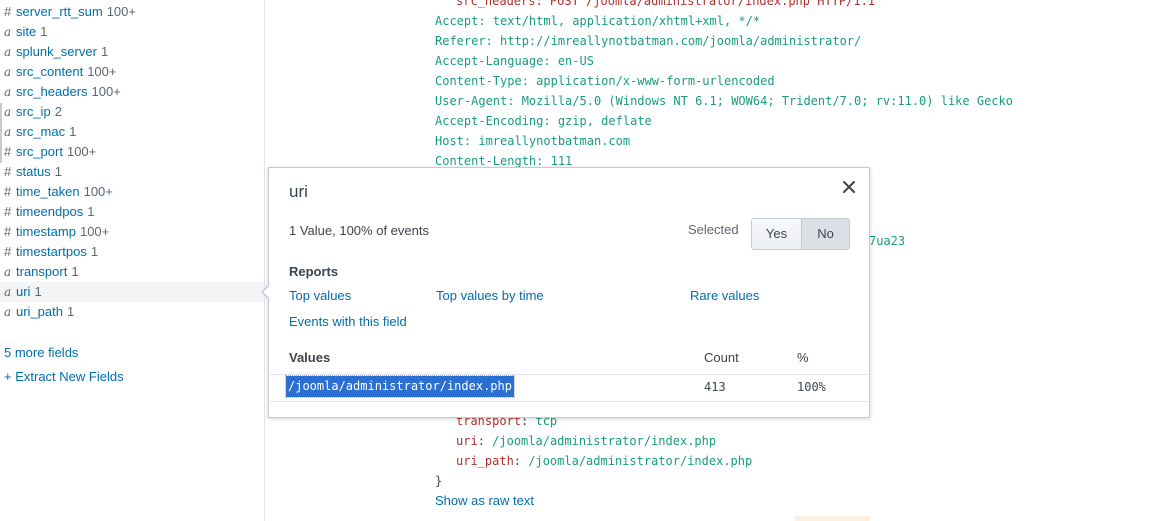 This screenshot has width=1159, height=521. What do you see at coordinates (132, 312) in the screenshot?
I see `field-item: a uri_path 1` at bounding box center [132, 312].